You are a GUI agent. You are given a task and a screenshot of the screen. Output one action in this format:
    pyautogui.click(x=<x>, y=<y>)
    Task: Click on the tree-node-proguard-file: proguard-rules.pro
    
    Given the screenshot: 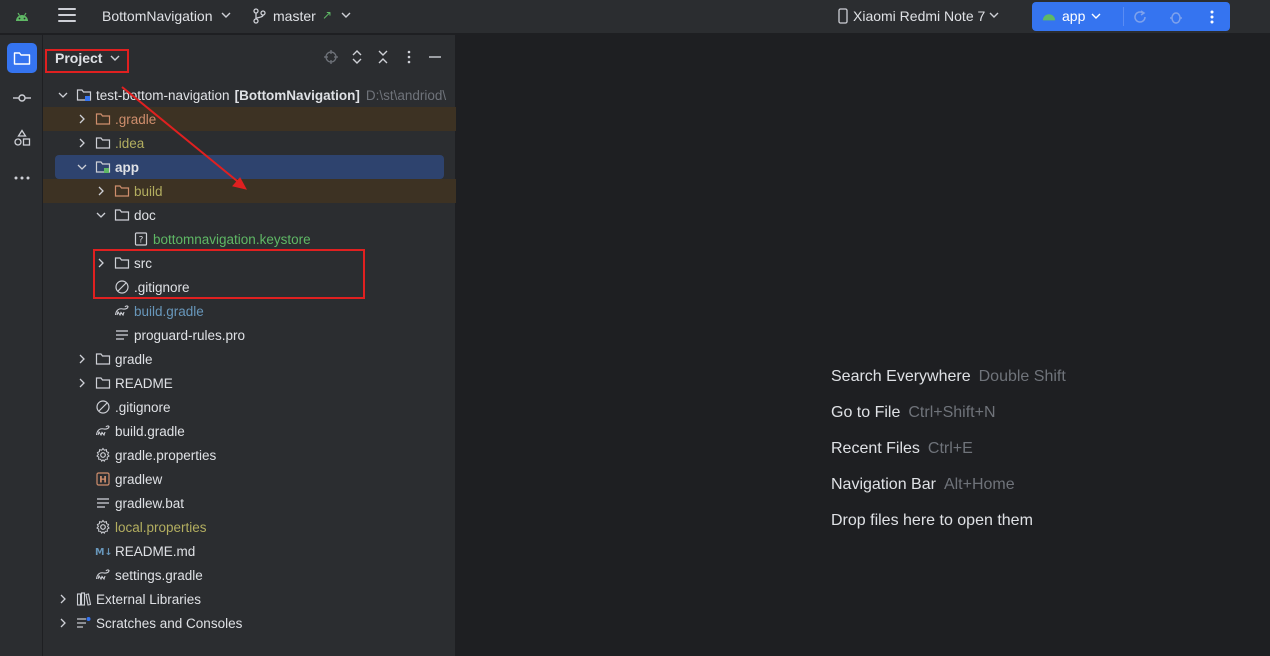 What is the action you would take?
    pyautogui.click(x=249, y=335)
    